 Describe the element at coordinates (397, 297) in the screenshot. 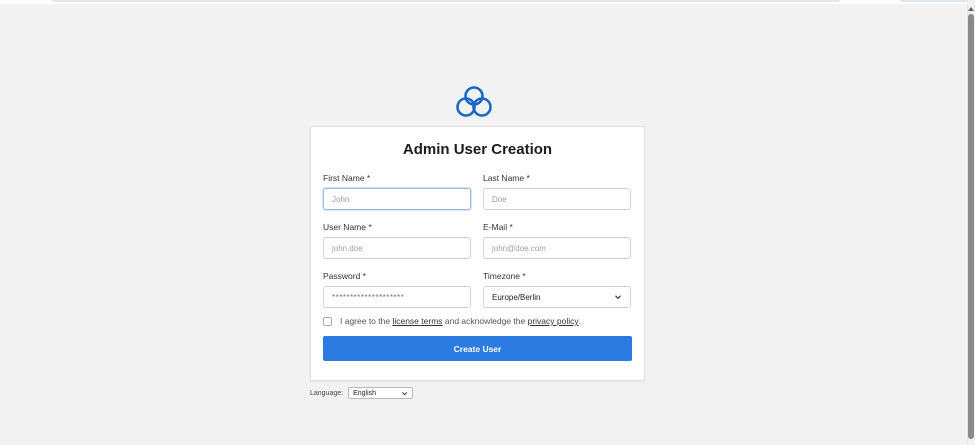

I see `password-input: ********************` at that location.